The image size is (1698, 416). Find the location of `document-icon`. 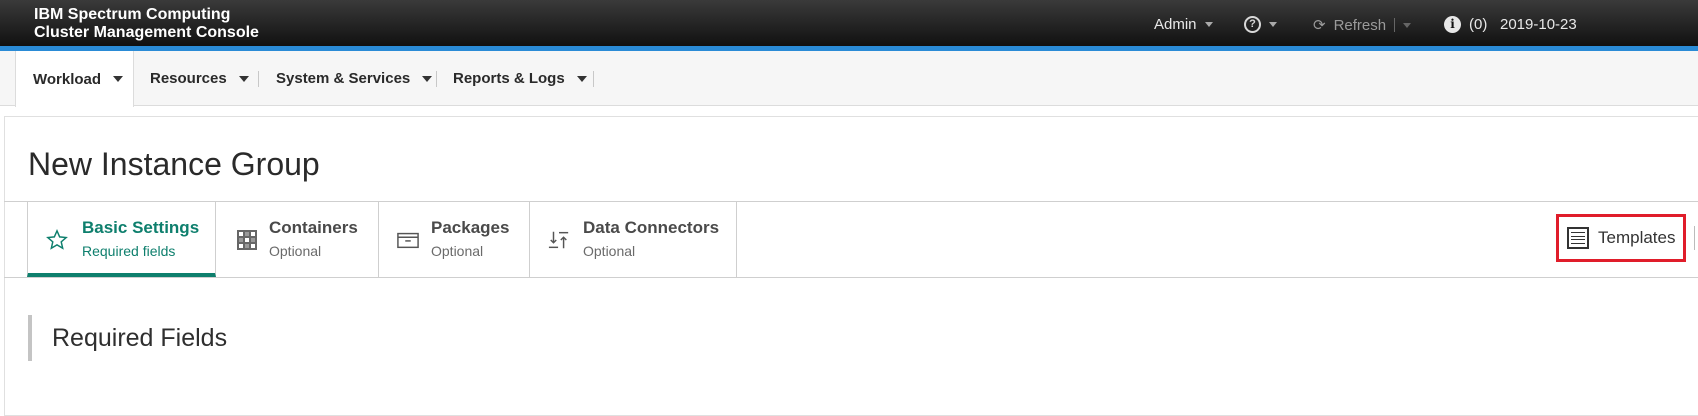

document-icon is located at coordinates (1578, 238).